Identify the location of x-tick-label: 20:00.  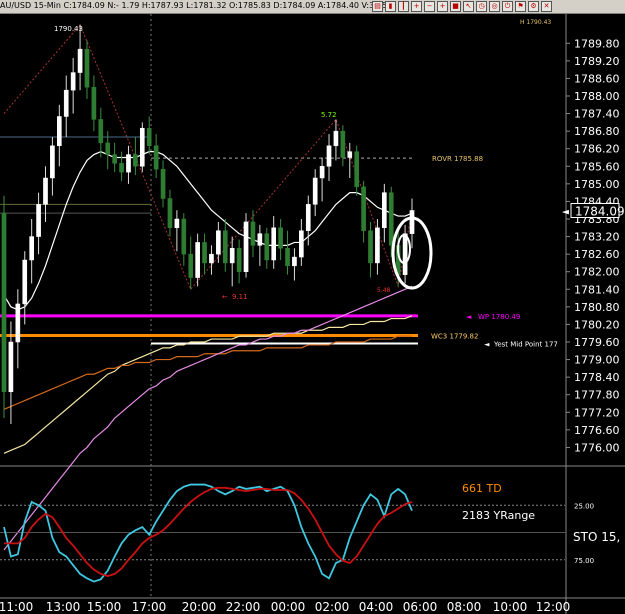
(199, 607).